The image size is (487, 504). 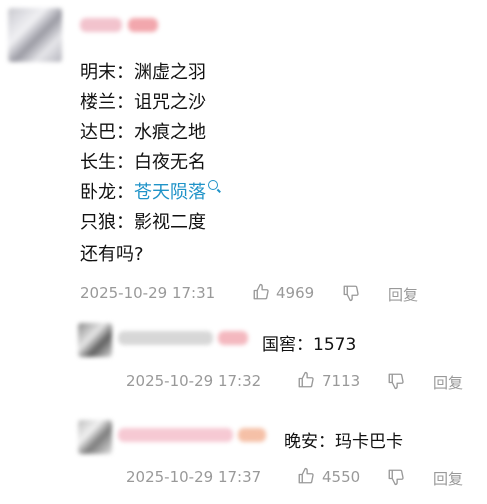 I want to click on comment-line: 楼兰：诅咒之沙, so click(x=143, y=103).